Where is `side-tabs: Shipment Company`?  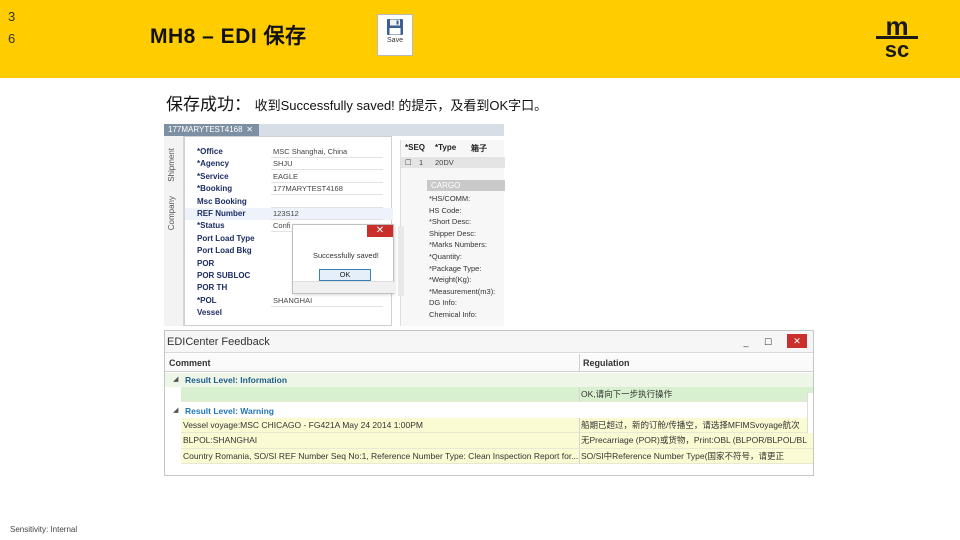 side-tabs: Shipment Company is located at coordinates (174, 231).